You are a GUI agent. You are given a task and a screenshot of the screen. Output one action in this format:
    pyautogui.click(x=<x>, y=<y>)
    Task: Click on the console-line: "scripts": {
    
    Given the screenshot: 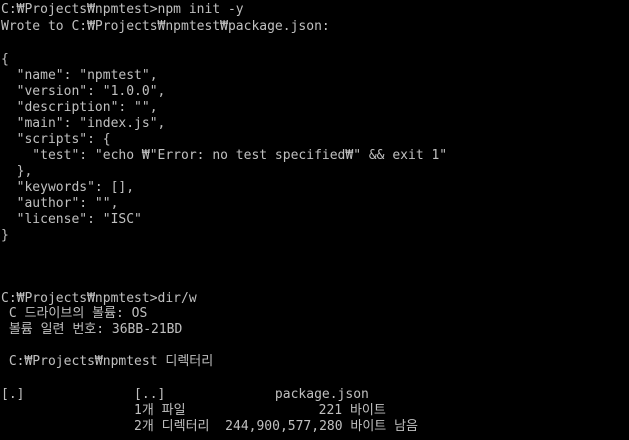 What is the action you would take?
    pyautogui.click(x=56, y=139)
    